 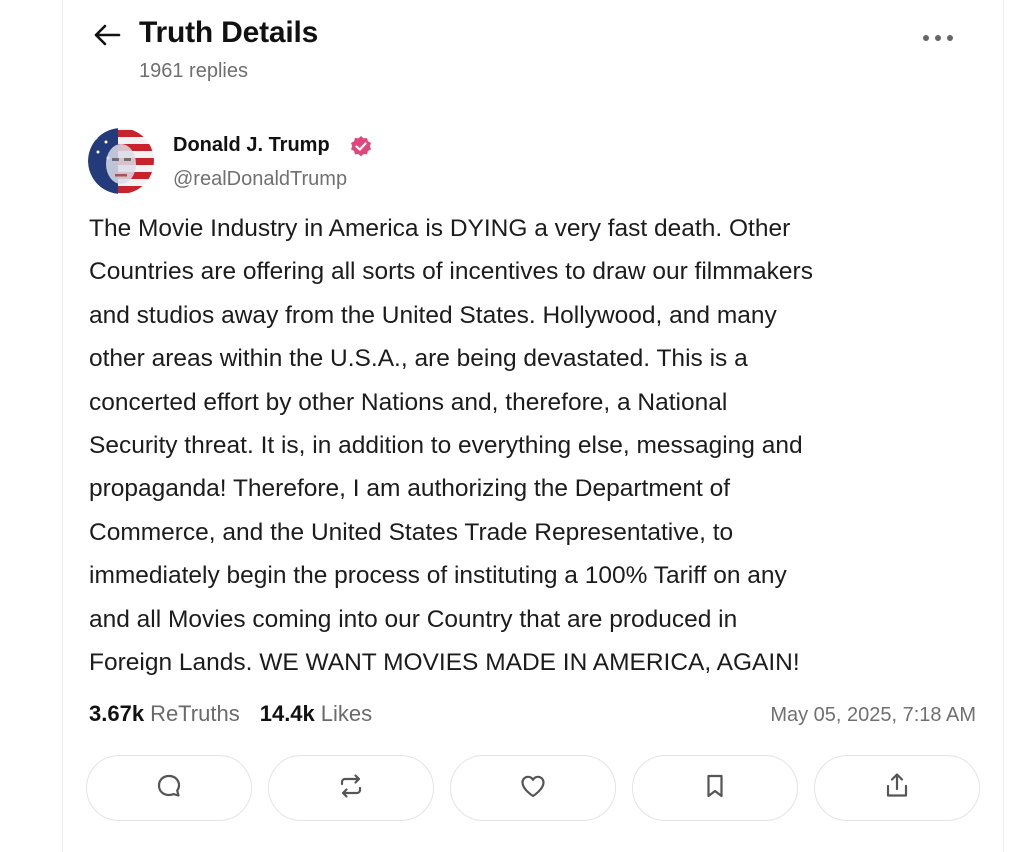 What do you see at coordinates (107, 35) in the screenshot?
I see `arrow-left-icon` at bounding box center [107, 35].